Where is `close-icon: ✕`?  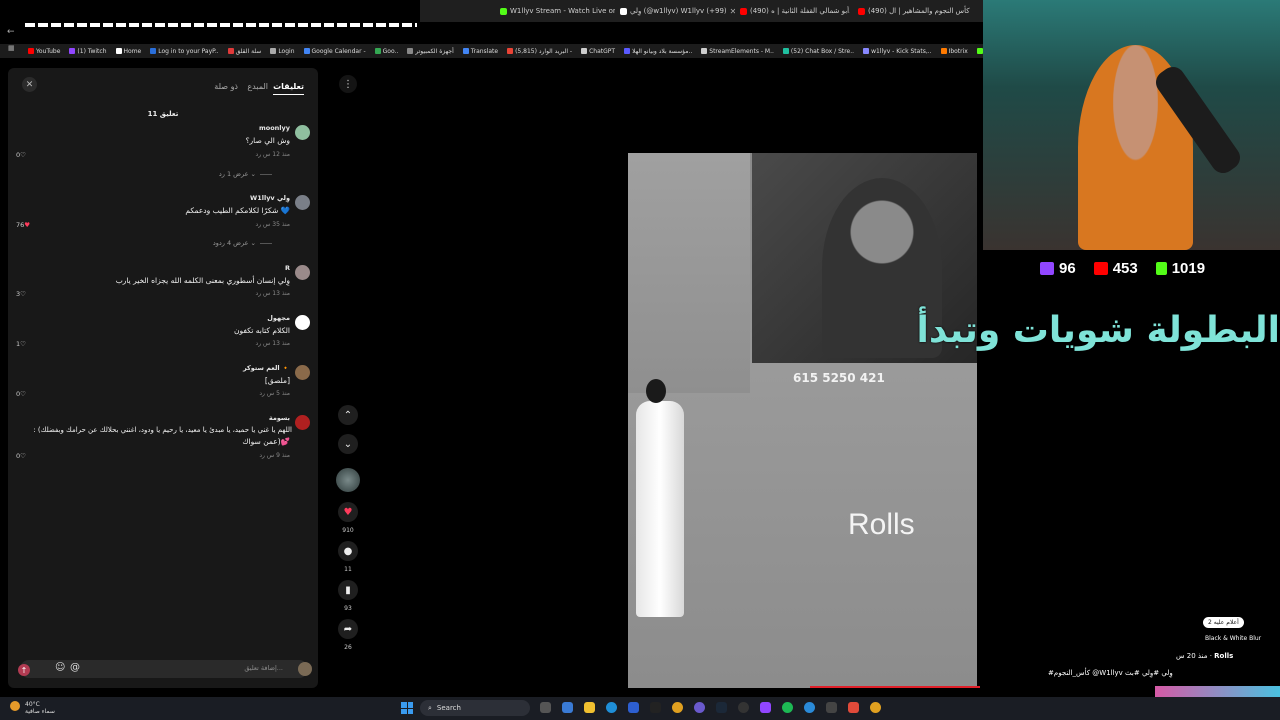
close-icon: ✕ is located at coordinates (29, 84).